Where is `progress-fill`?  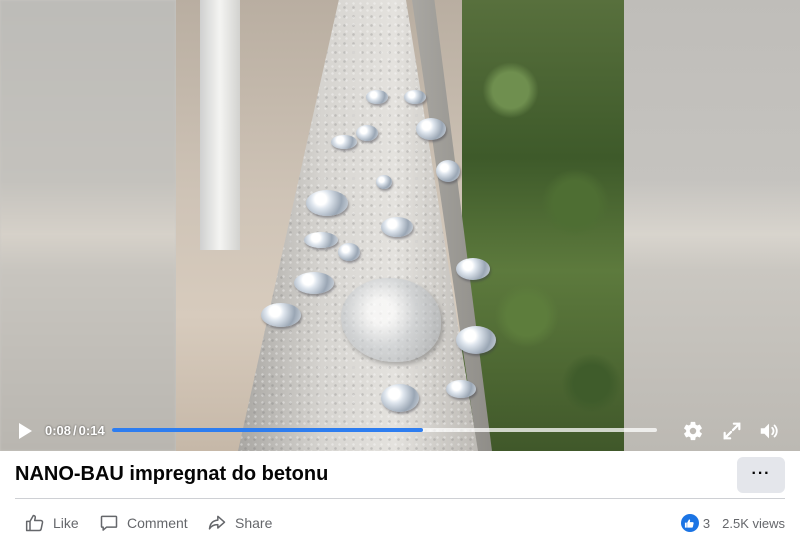 progress-fill is located at coordinates (267, 430).